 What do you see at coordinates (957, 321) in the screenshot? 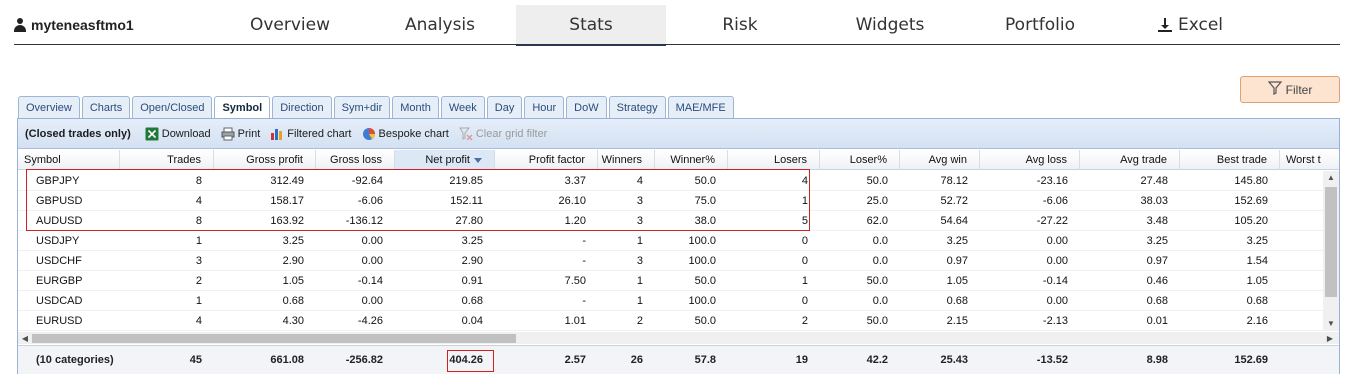
I see `cell-avg-win: 2.15` at bounding box center [957, 321].